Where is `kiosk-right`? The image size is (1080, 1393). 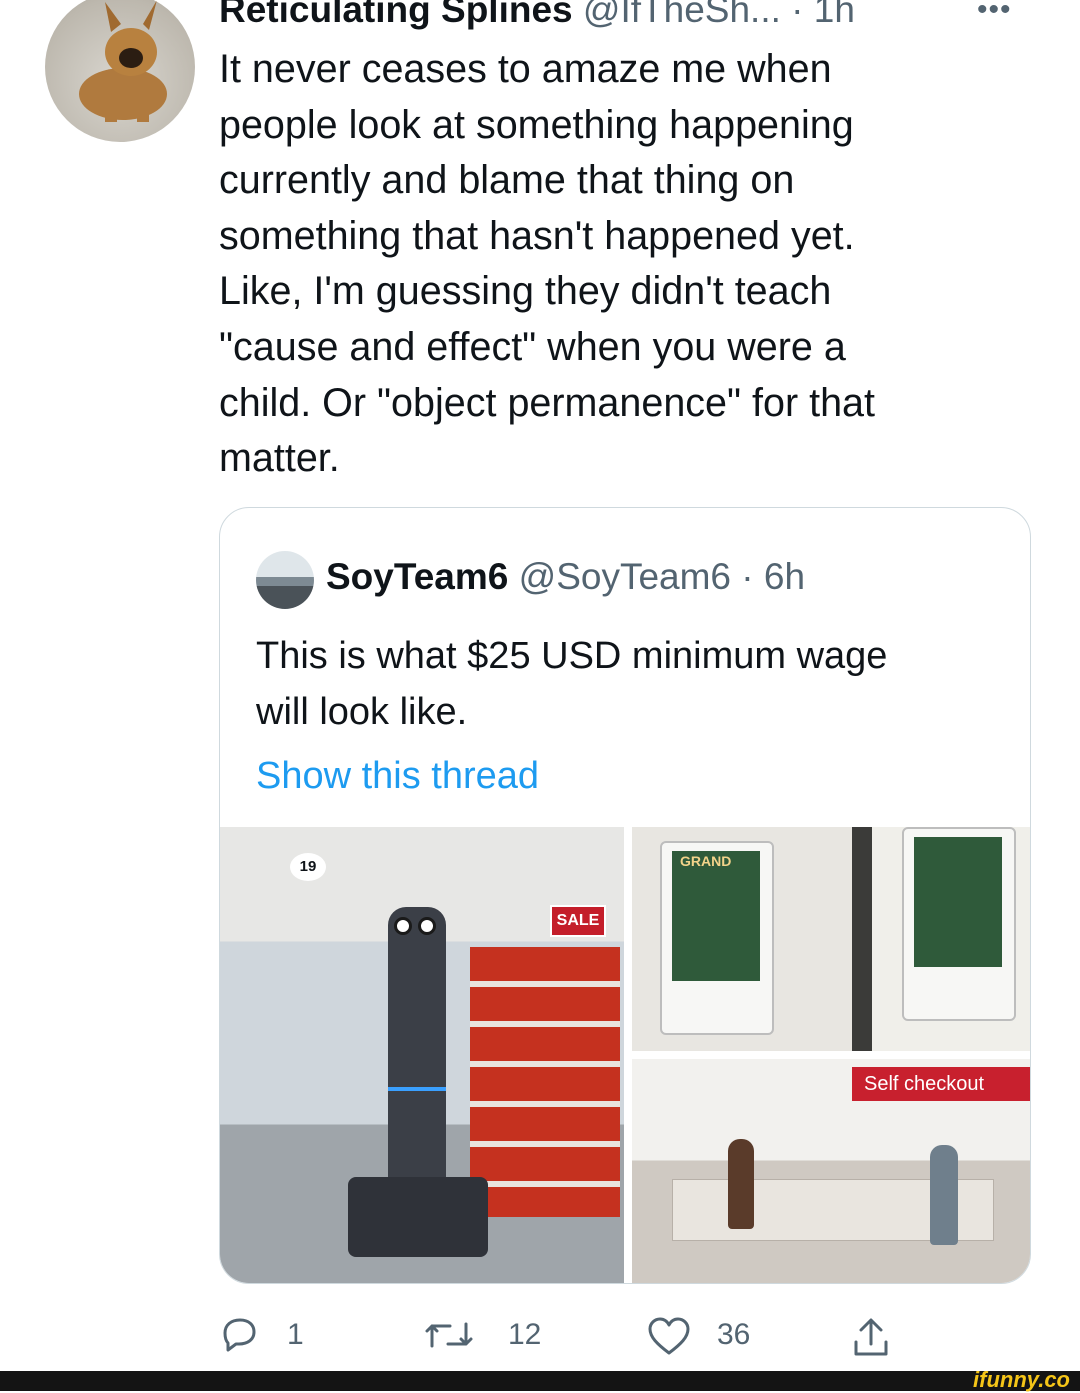 kiosk-right is located at coordinates (959, 924).